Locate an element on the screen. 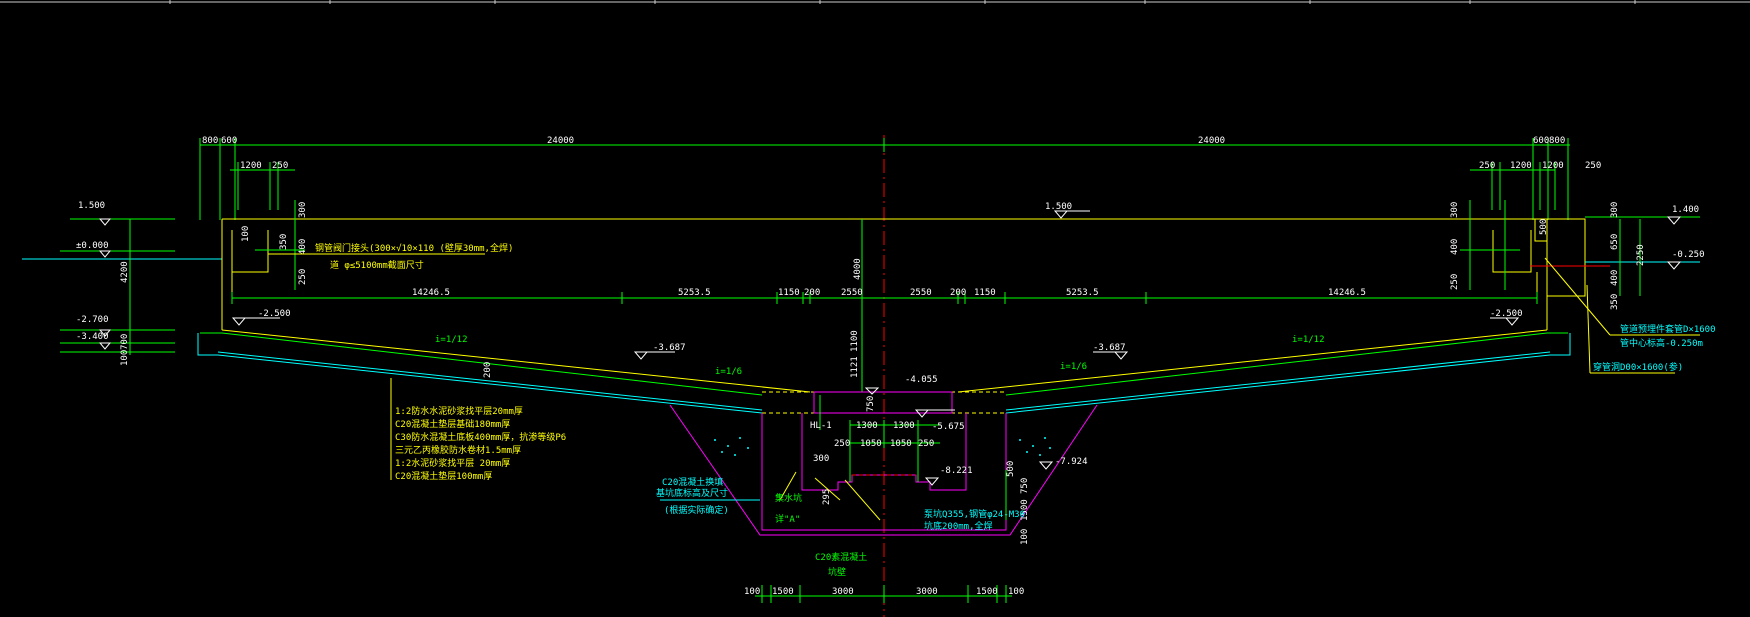  excavation-note-2: 基坑底标高及尺寸 is located at coordinates (692, 493).